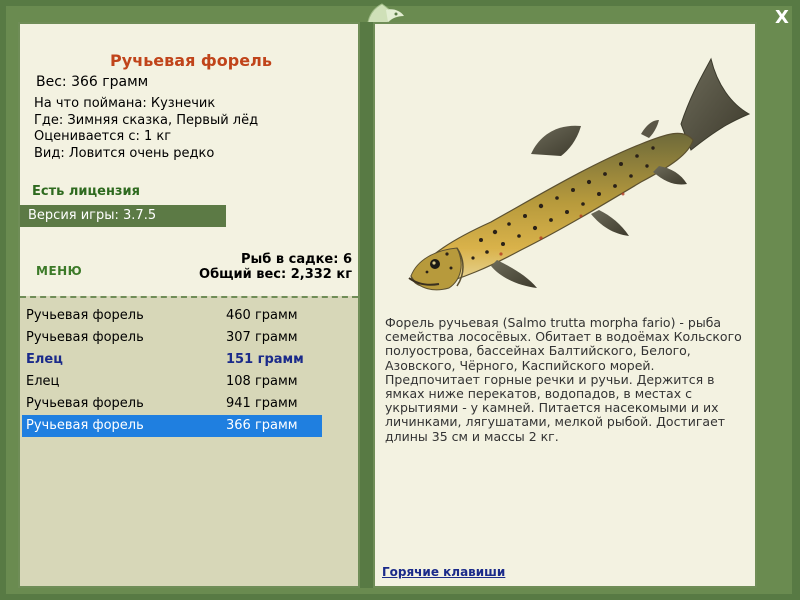 This screenshot has height=600, width=800. What do you see at coordinates (172, 360) in the screenshot?
I see `catch-list-item: Елец 151 грамм` at bounding box center [172, 360].